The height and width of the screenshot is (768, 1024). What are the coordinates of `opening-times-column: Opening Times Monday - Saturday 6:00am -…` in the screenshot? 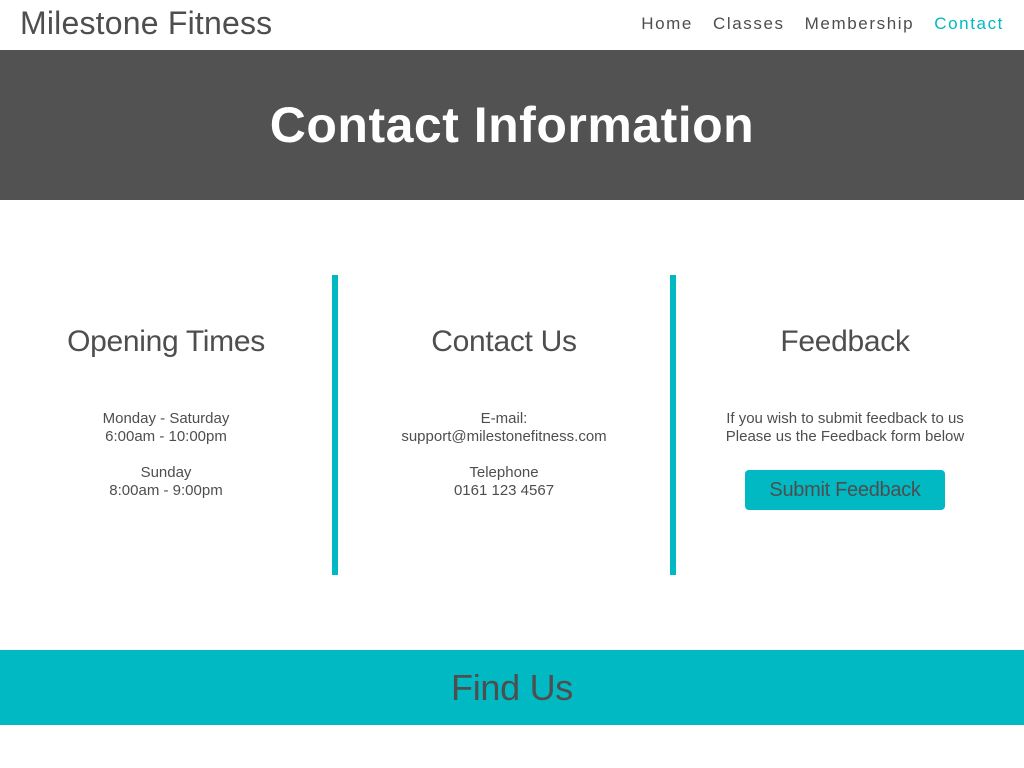 It's located at (166, 425).